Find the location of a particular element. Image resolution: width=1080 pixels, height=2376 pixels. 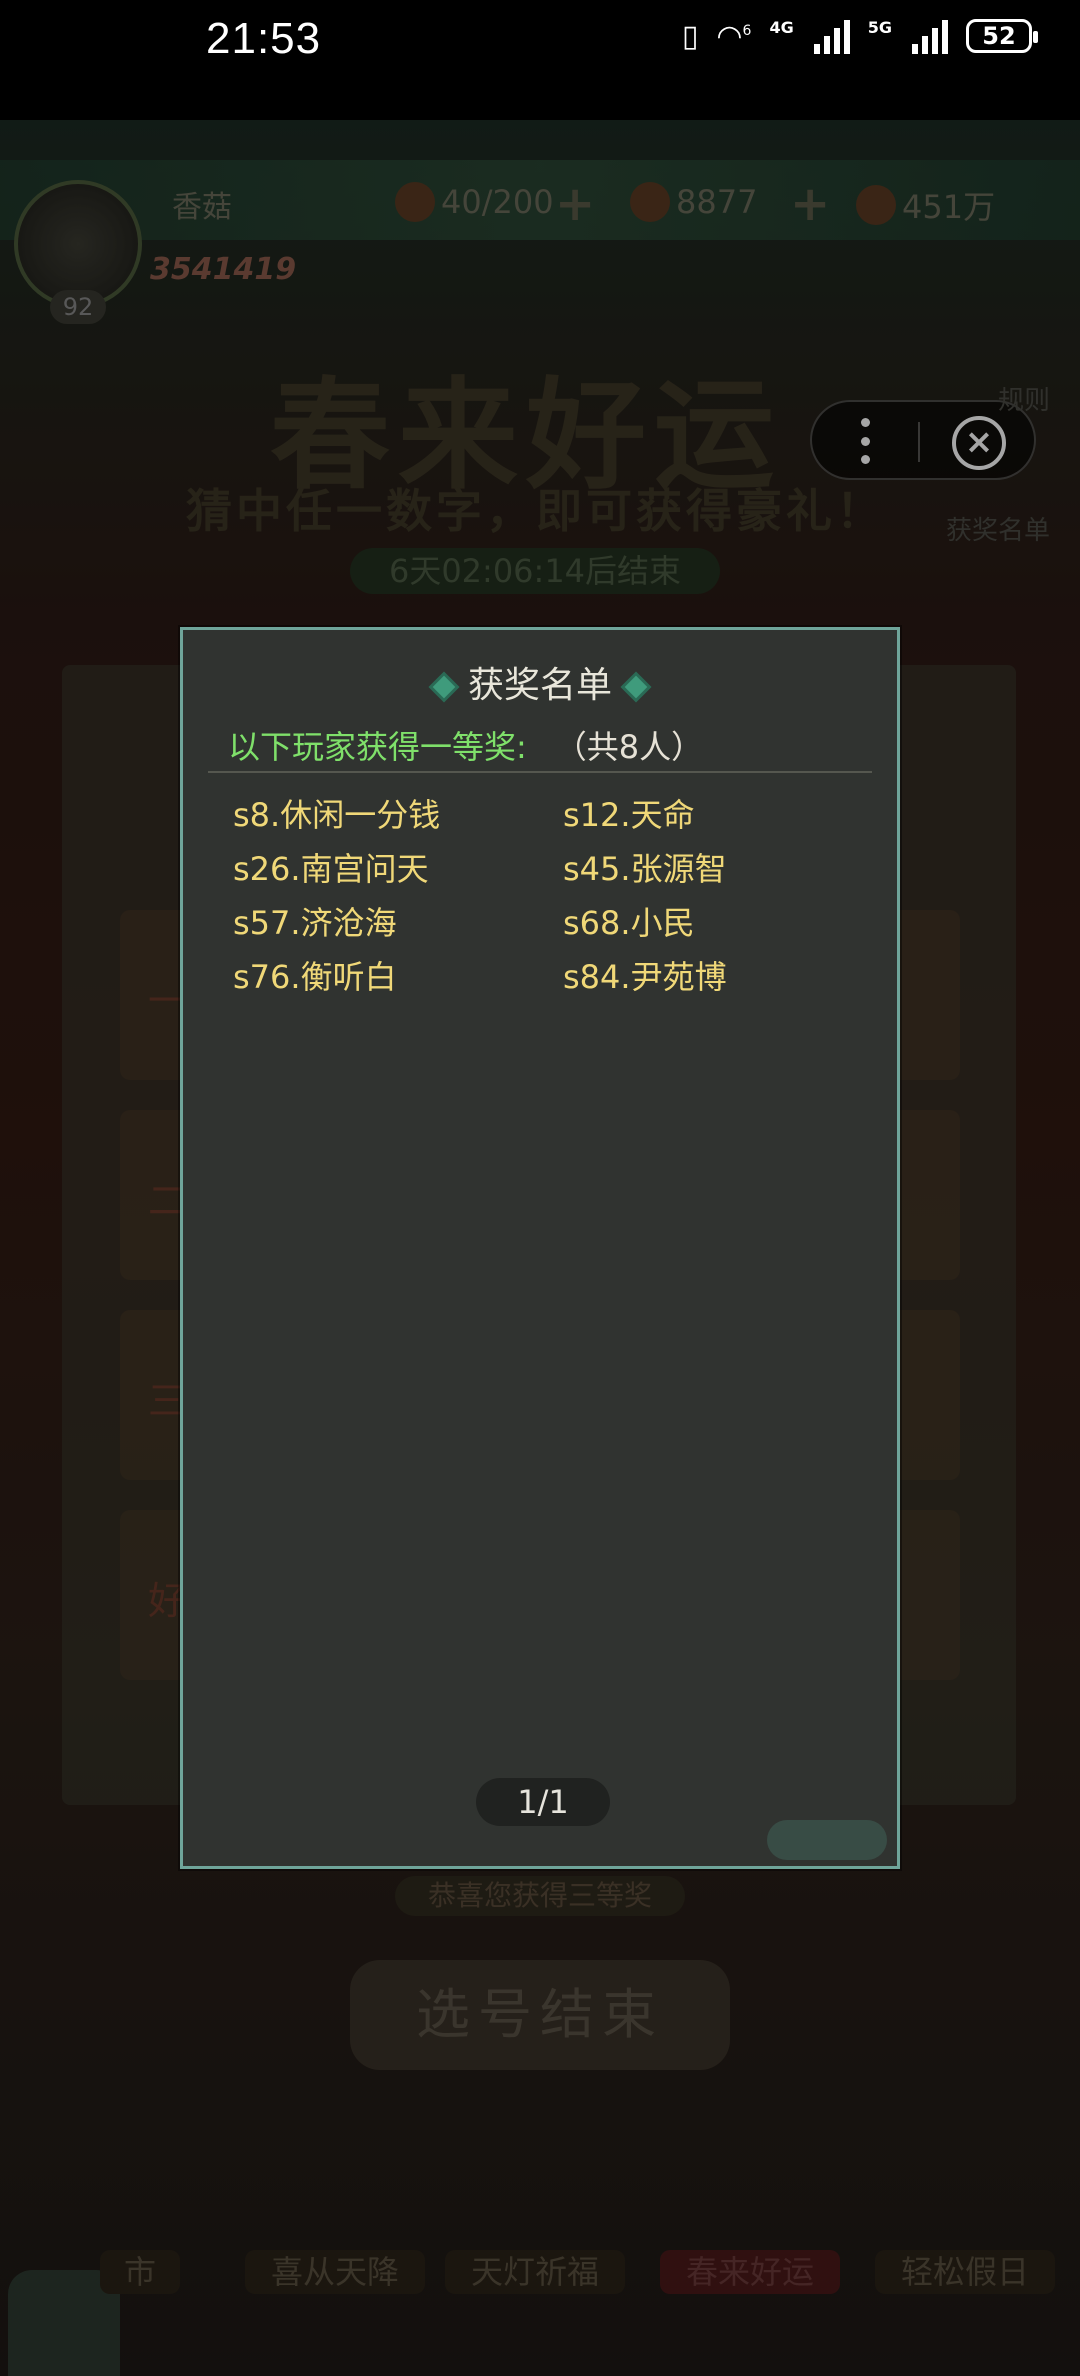

winner-item: s26.南宫问天 is located at coordinates (331, 869).